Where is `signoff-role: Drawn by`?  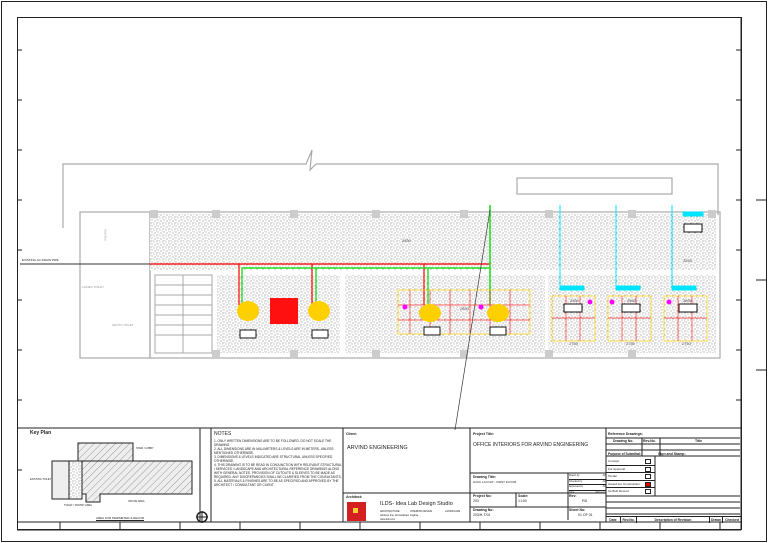
signoff-role: Drawn by is located at coordinates (574, 475).